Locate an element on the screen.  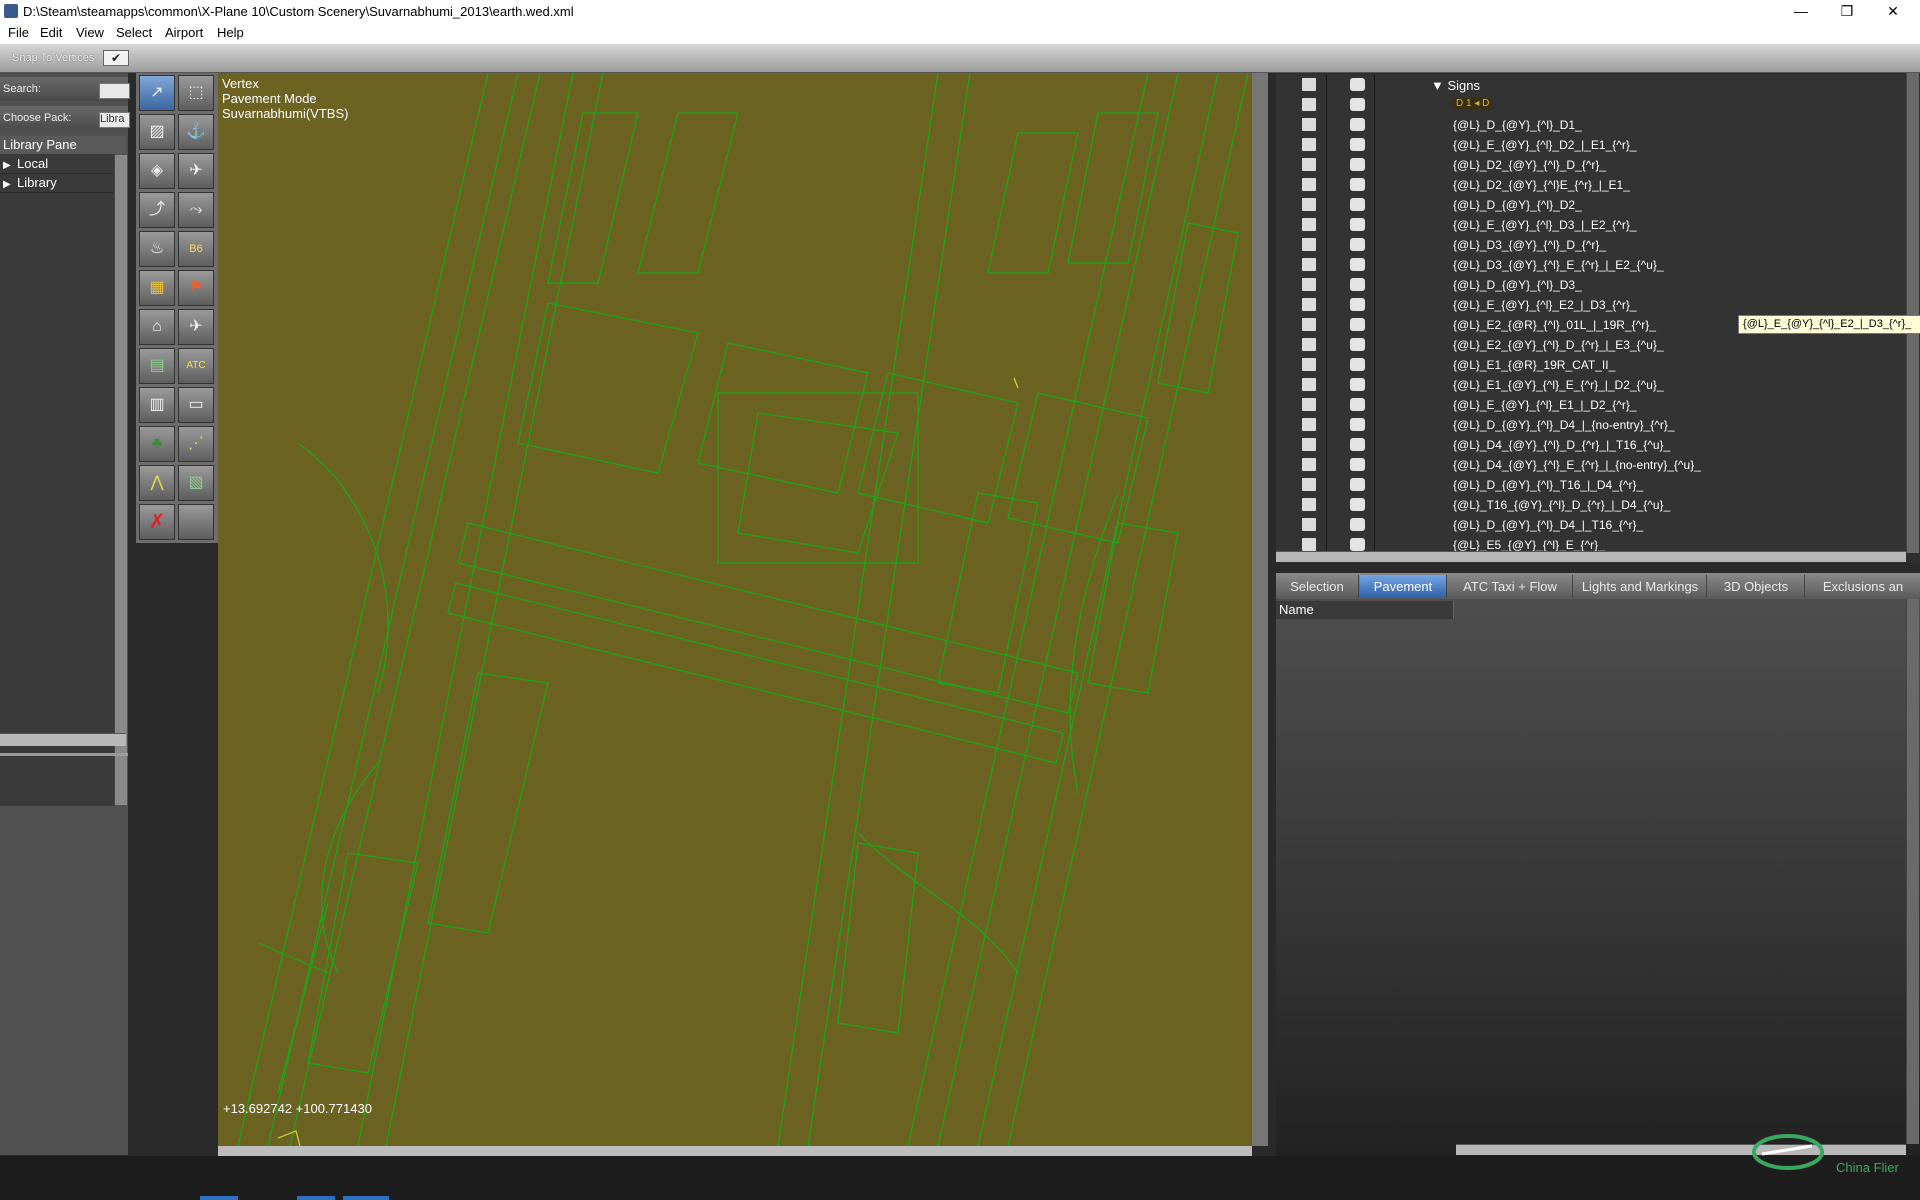
name-column-header: Name is located at coordinates (1365, 610).